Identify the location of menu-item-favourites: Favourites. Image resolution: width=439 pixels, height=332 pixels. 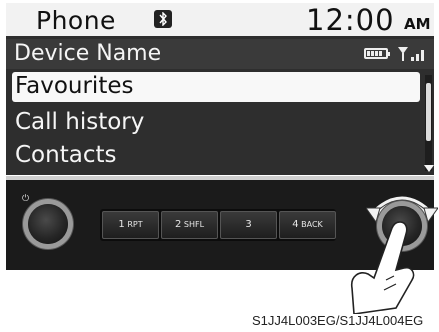
(216, 87).